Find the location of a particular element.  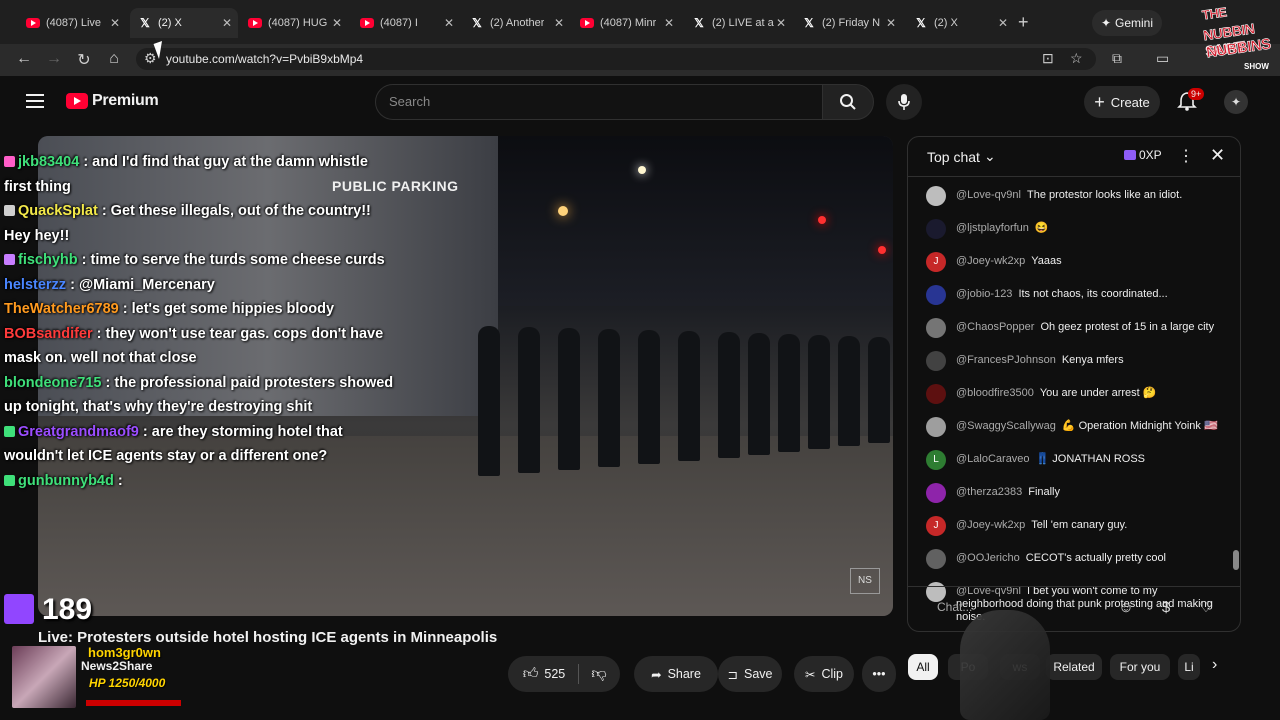

extensions-icon: ⧉ is located at coordinates (1117, 58).